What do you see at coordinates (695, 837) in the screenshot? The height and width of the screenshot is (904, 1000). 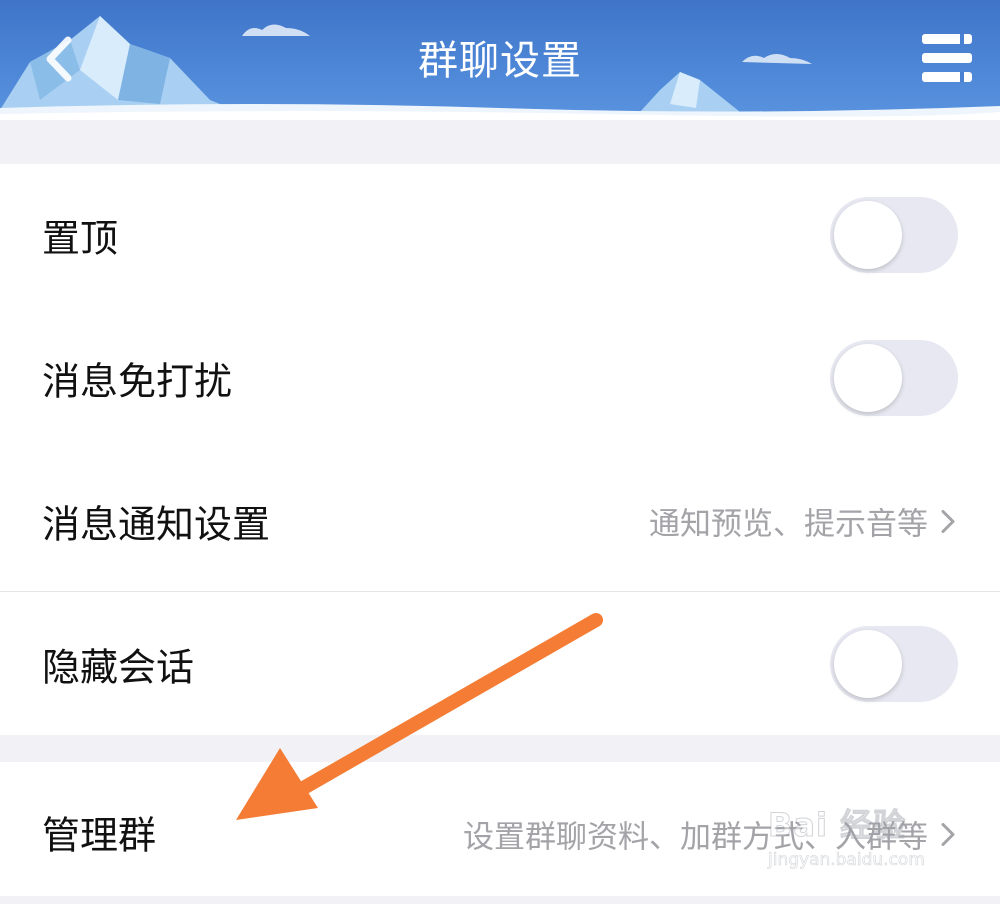 I see `setting-description: 设置群聊资料、加群方式、⼊群等` at bounding box center [695, 837].